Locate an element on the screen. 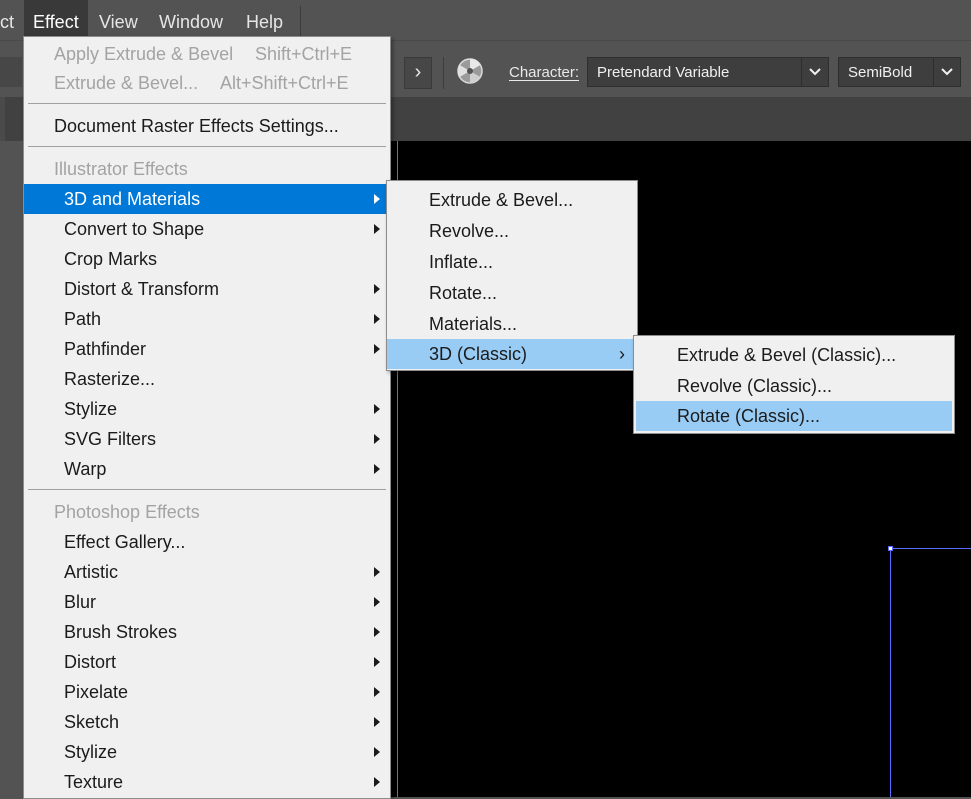 This screenshot has width=971, height=799. menubar-divider is located at coordinates (300, 21).